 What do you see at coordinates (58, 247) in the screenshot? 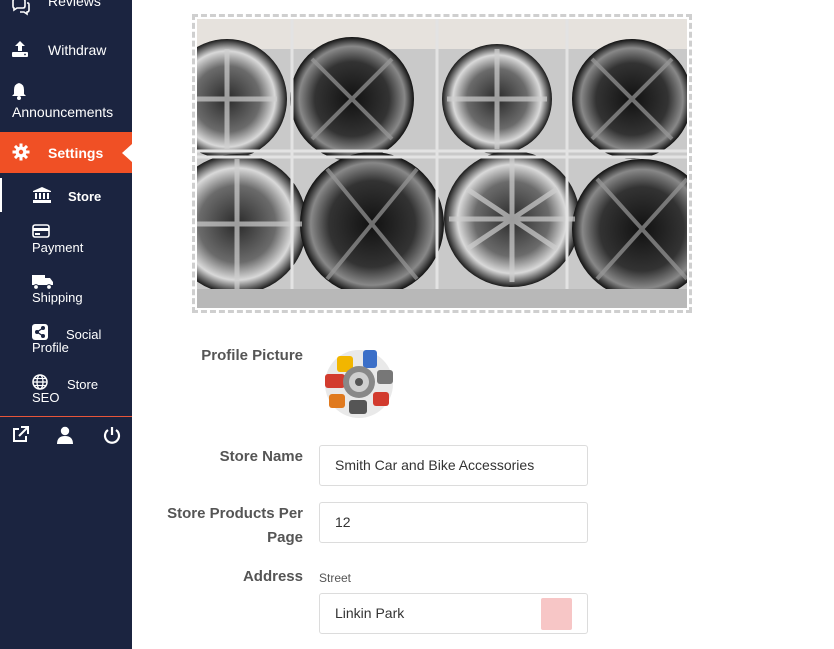
I see `submenu-label: Payment` at bounding box center [58, 247].